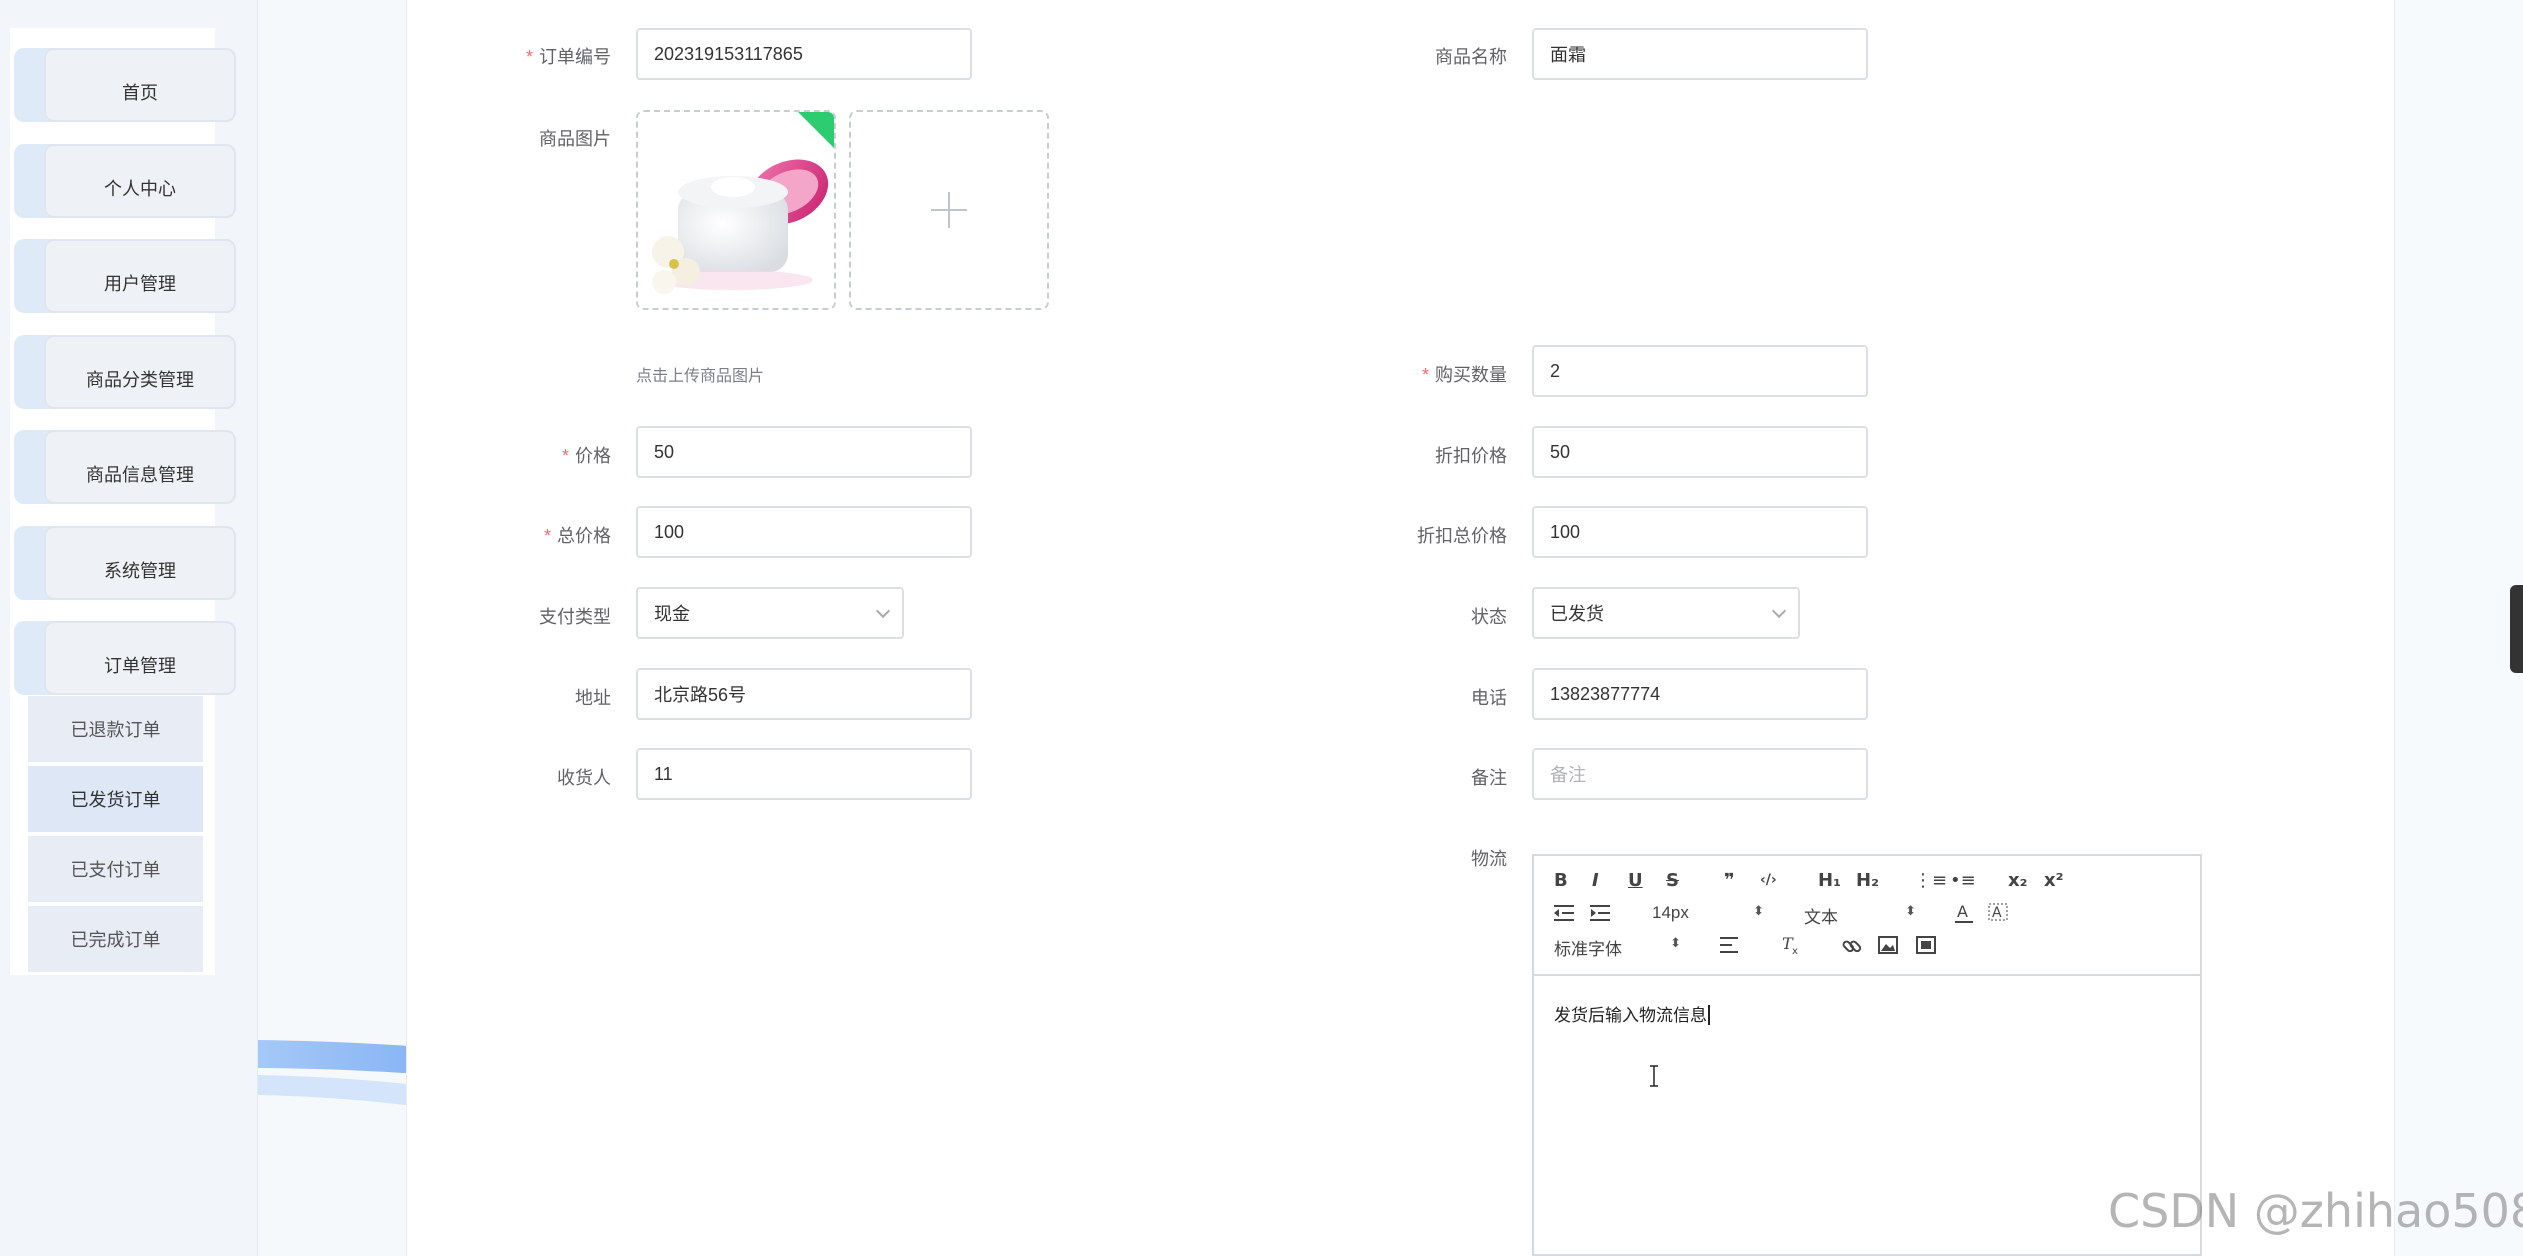 The image size is (2523, 1256). Describe the element at coordinates (1617, 947) in the screenshot. I see `font-family-select: 标准字体` at that location.